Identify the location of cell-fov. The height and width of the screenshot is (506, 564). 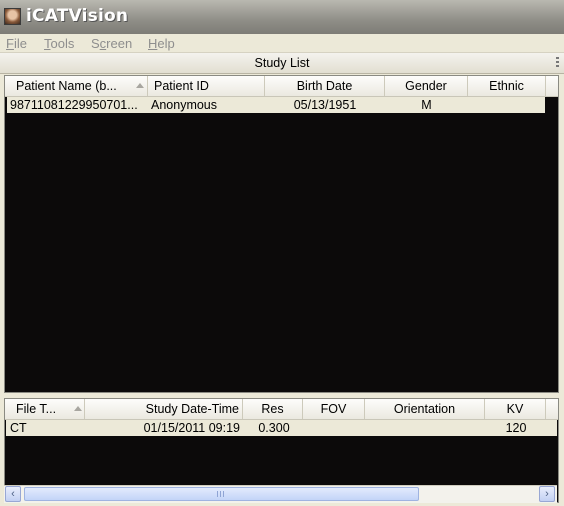
(335, 428).